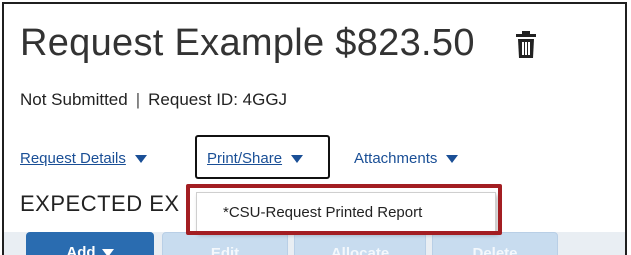 The width and height of the screenshot is (631, 255). I want to click on allocate-button: Allocate, so click(360, 243).